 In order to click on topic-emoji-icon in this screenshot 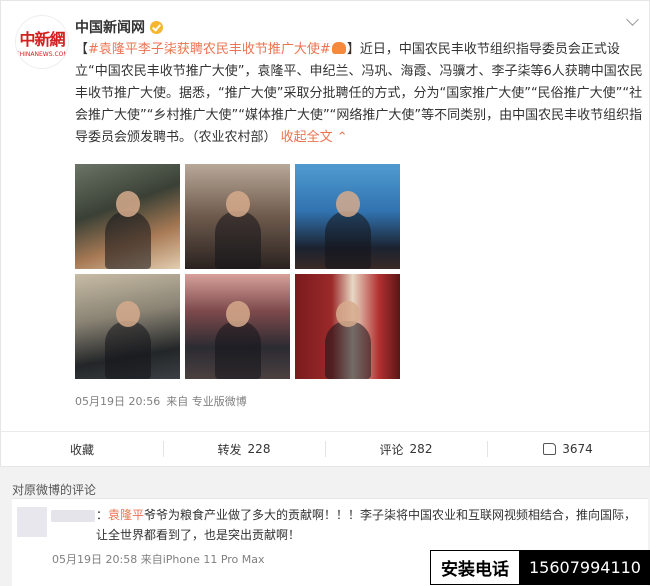, I will do `click(338, 48)`.